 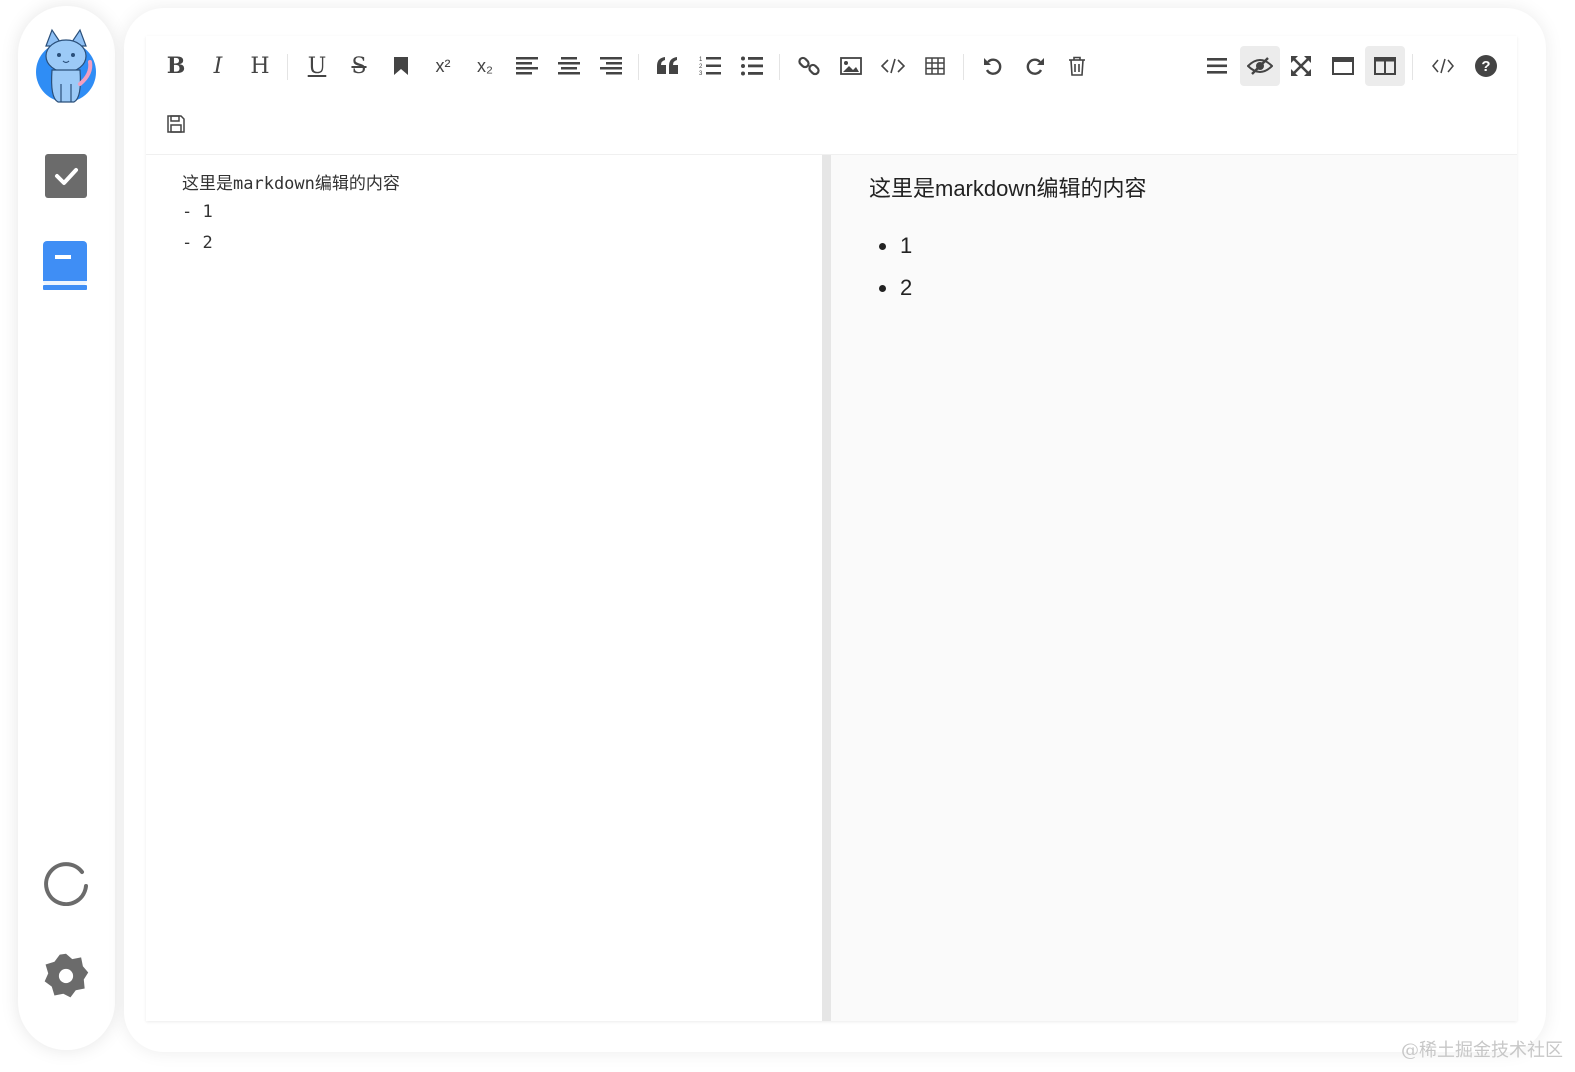 I want to click on source-line: - 1, so click(x=197, y=212).